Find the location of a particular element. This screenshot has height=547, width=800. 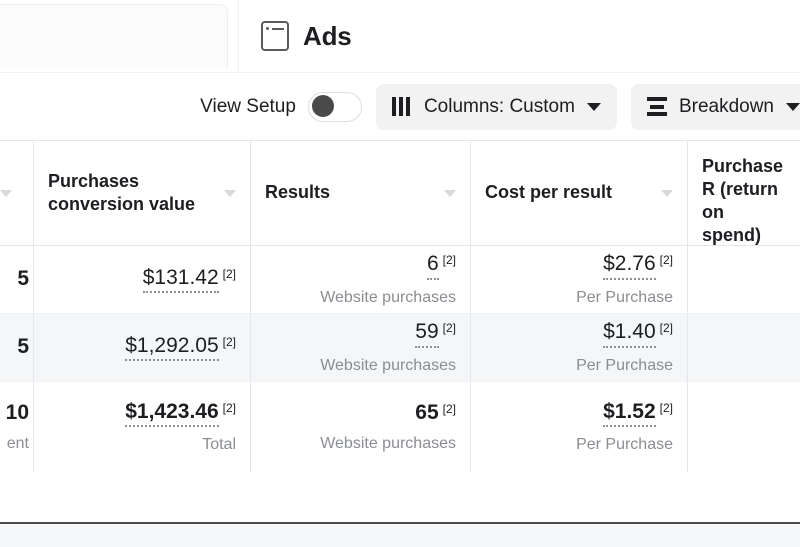

header-cell-purchase-roas: Purchase R (return on spend) is located at coordinates (743, 193).